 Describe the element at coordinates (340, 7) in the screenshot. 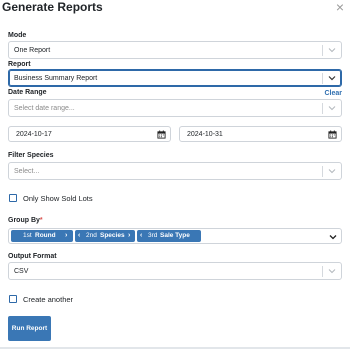

I see `close-icon: ×` at that location.